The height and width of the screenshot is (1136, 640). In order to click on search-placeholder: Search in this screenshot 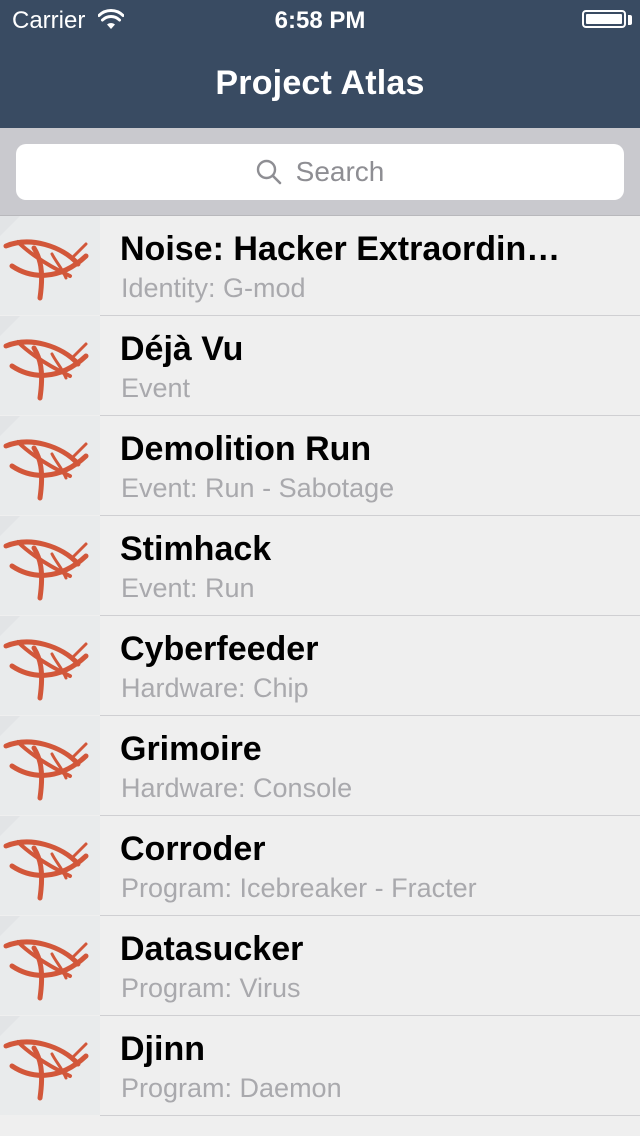, I will do `click(340, 171)`.